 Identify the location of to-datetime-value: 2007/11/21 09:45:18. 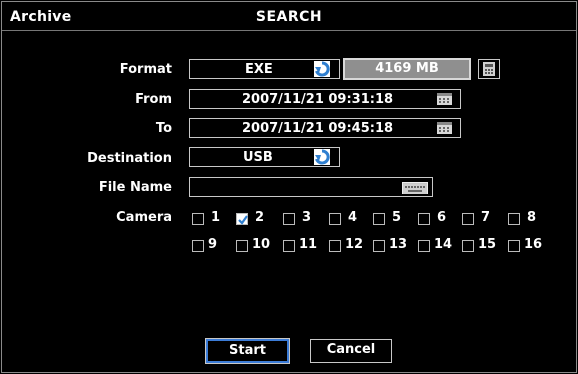
(318, 128).